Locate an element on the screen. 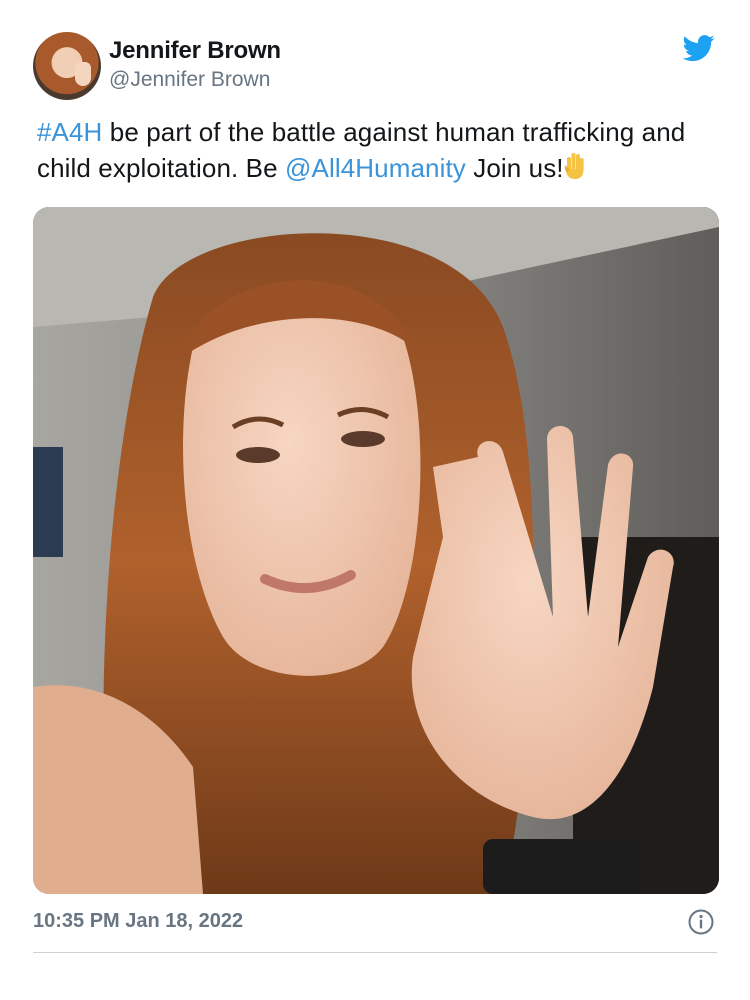 Image resolution: width=750 pixels, height=1000 pixels. tweet-timestamp: 10:35 PM Jan 18, 2022 is located at coordinates (138, 921).